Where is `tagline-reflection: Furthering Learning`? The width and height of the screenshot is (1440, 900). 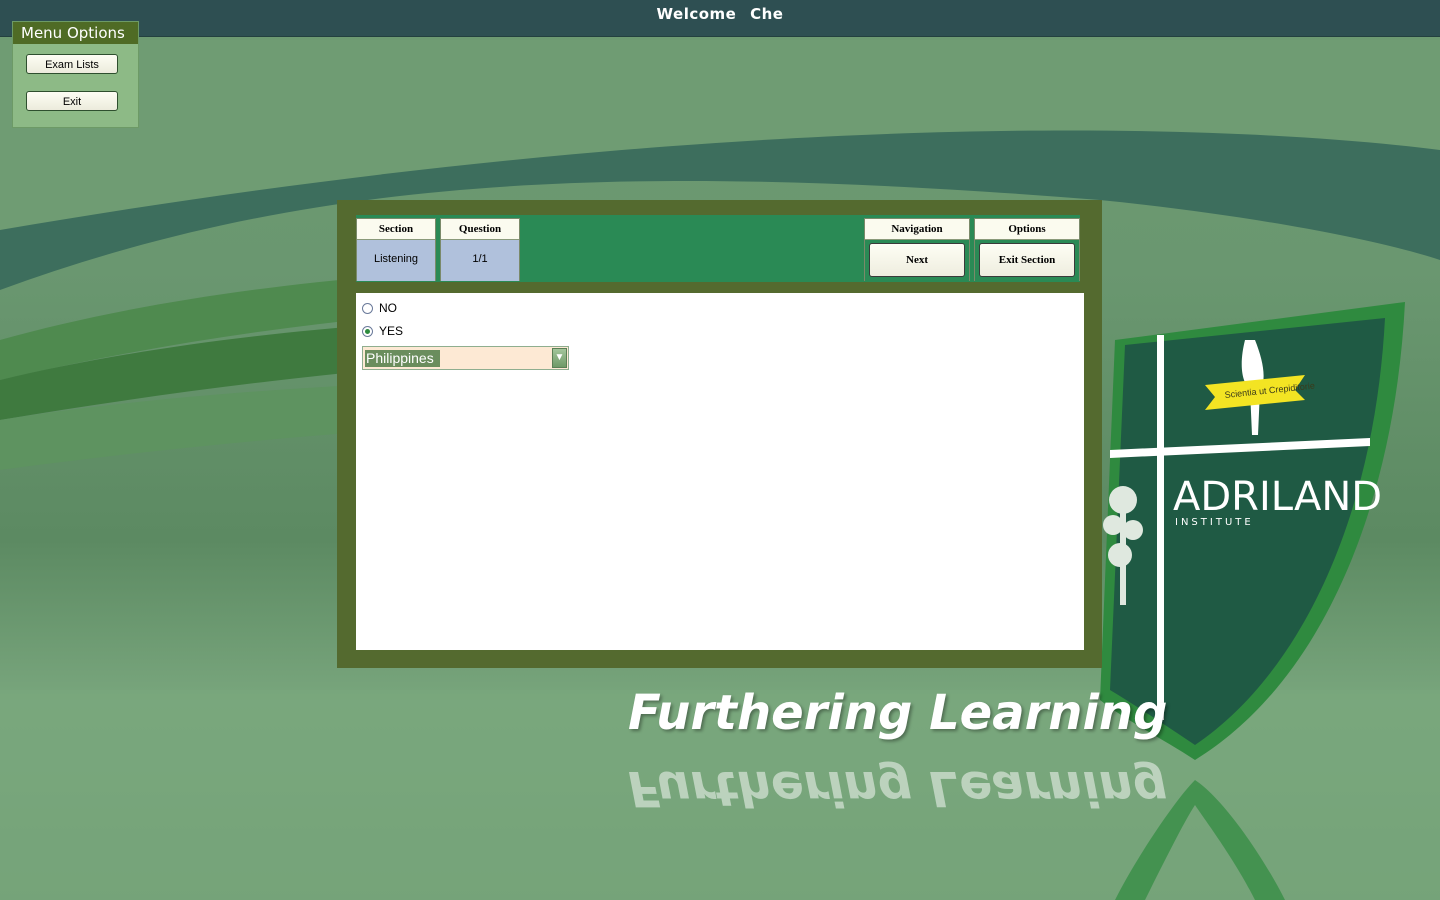
tagline-reflection: Furthering Learning is located at coordinates (898, 788).